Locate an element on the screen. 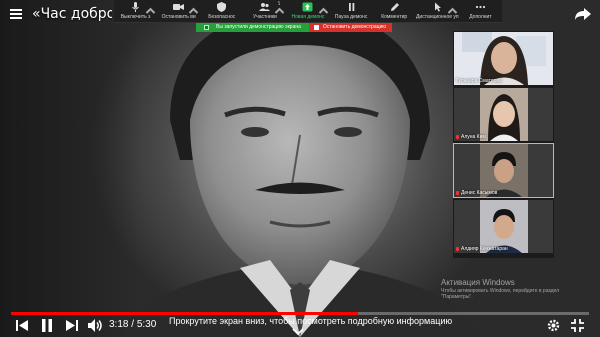  participant-name: Алдияр Кенжатаран is located at coordinates (482, 249).